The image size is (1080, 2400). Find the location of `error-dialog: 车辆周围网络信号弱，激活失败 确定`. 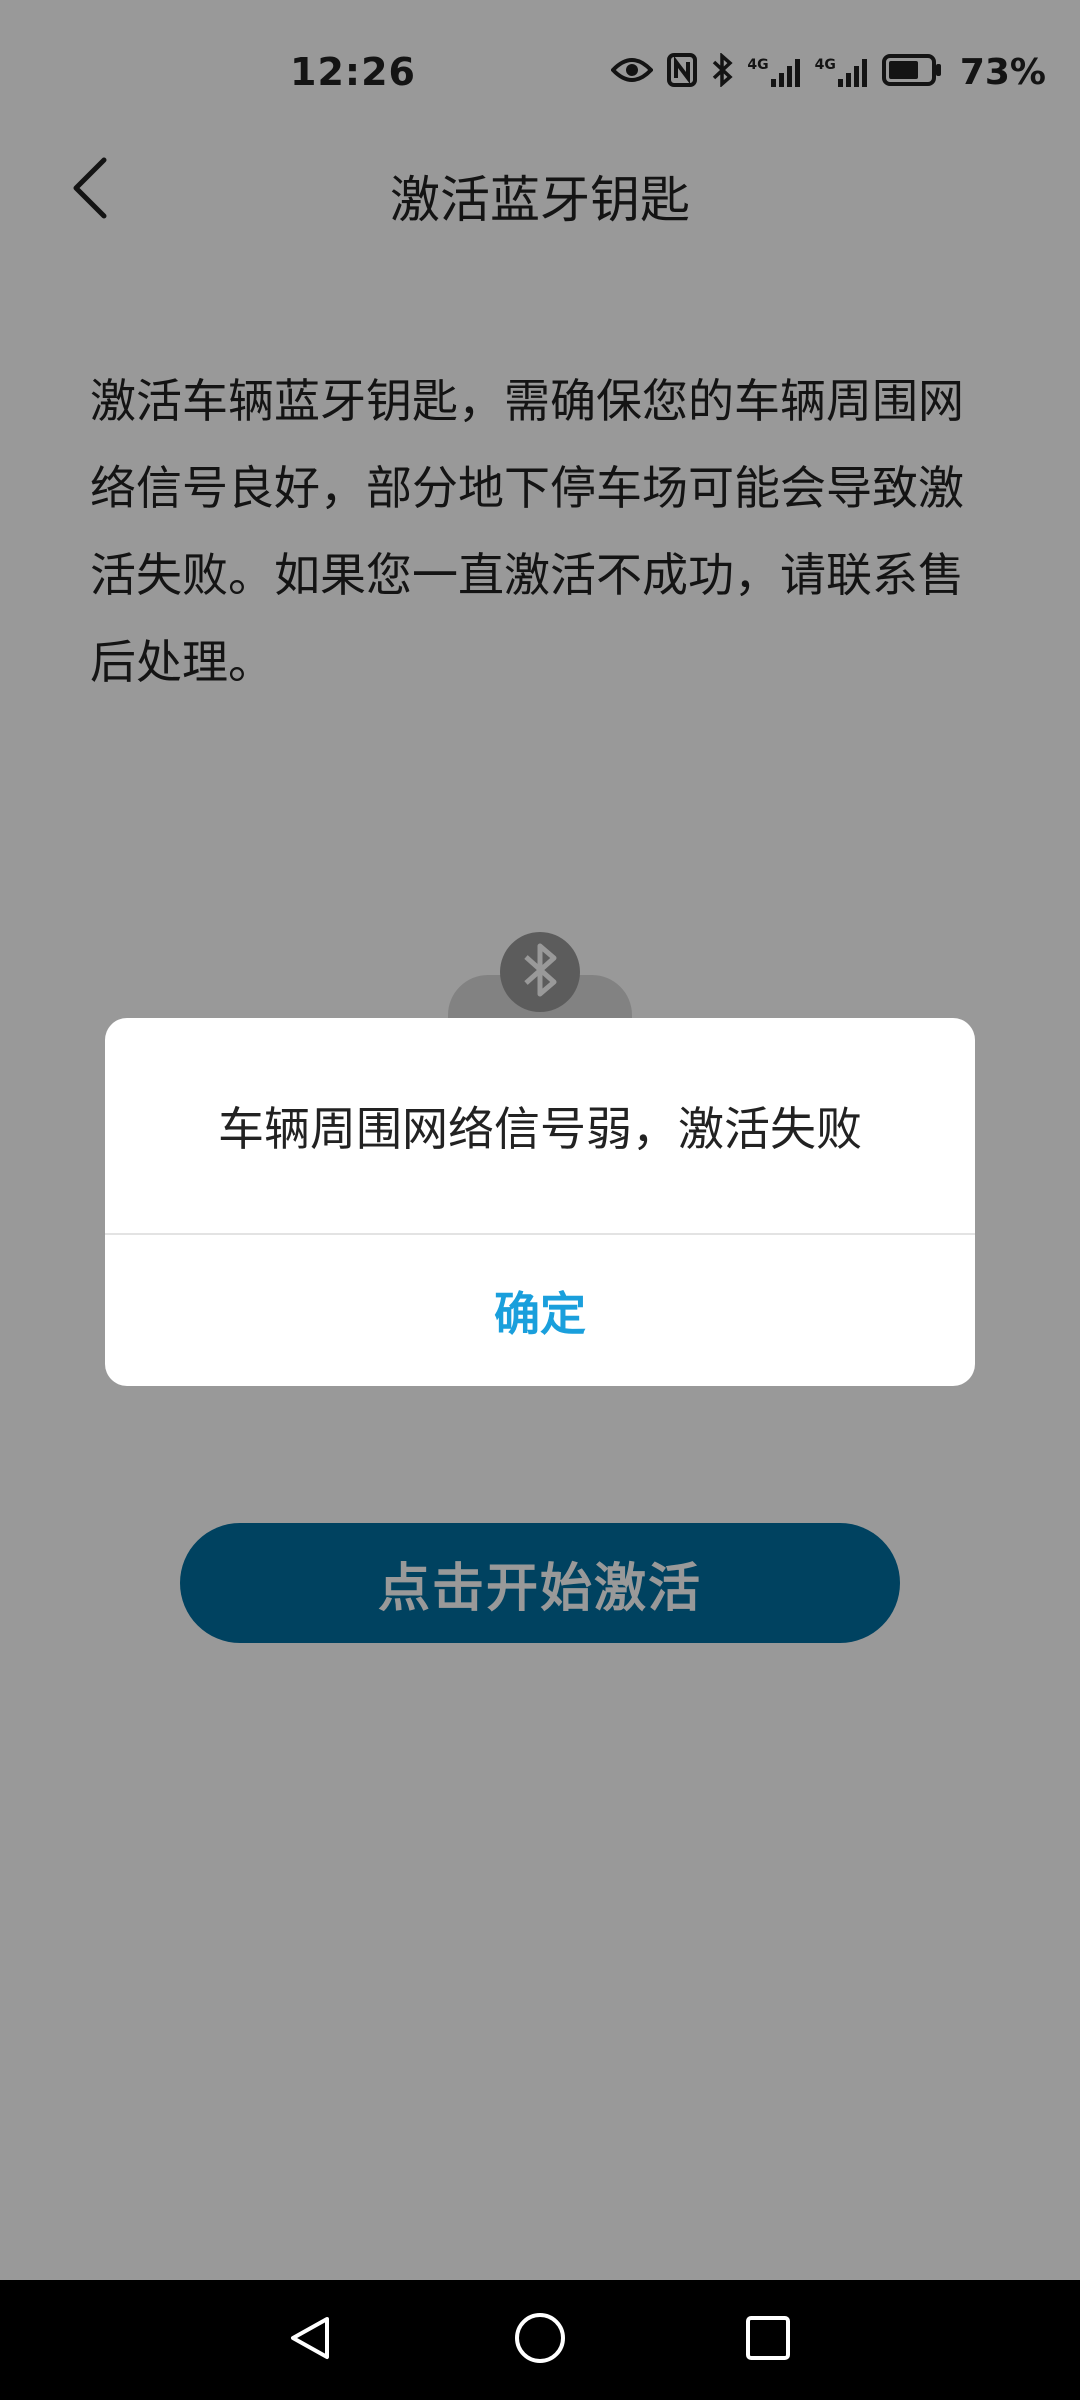

error-dialog: 车辆周围网络信号弱，激活失败 确定 is located at coordinates (540, 1202).